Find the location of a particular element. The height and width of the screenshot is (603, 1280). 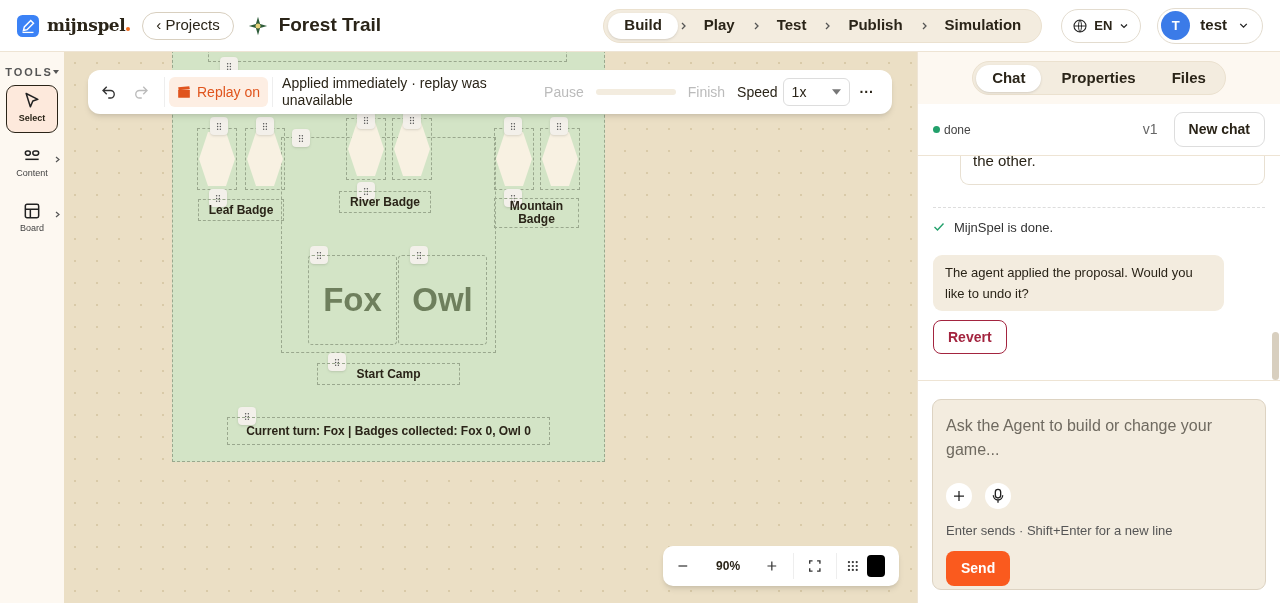

badge-label: River Badge is located at coordinates (385, 202).